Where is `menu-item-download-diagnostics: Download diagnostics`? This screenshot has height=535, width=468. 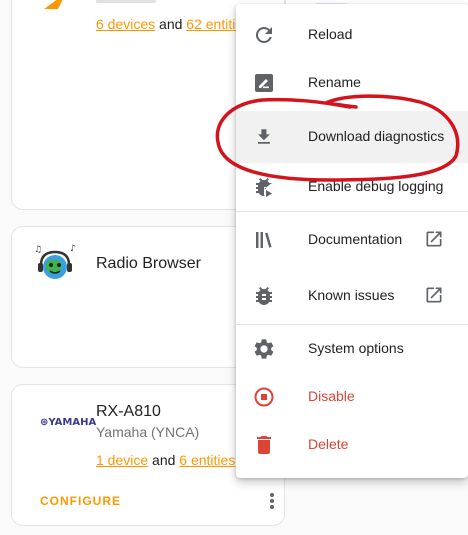
menu-item-download-diagnostics: Download diagnostics is located at coordinates (352, 137).